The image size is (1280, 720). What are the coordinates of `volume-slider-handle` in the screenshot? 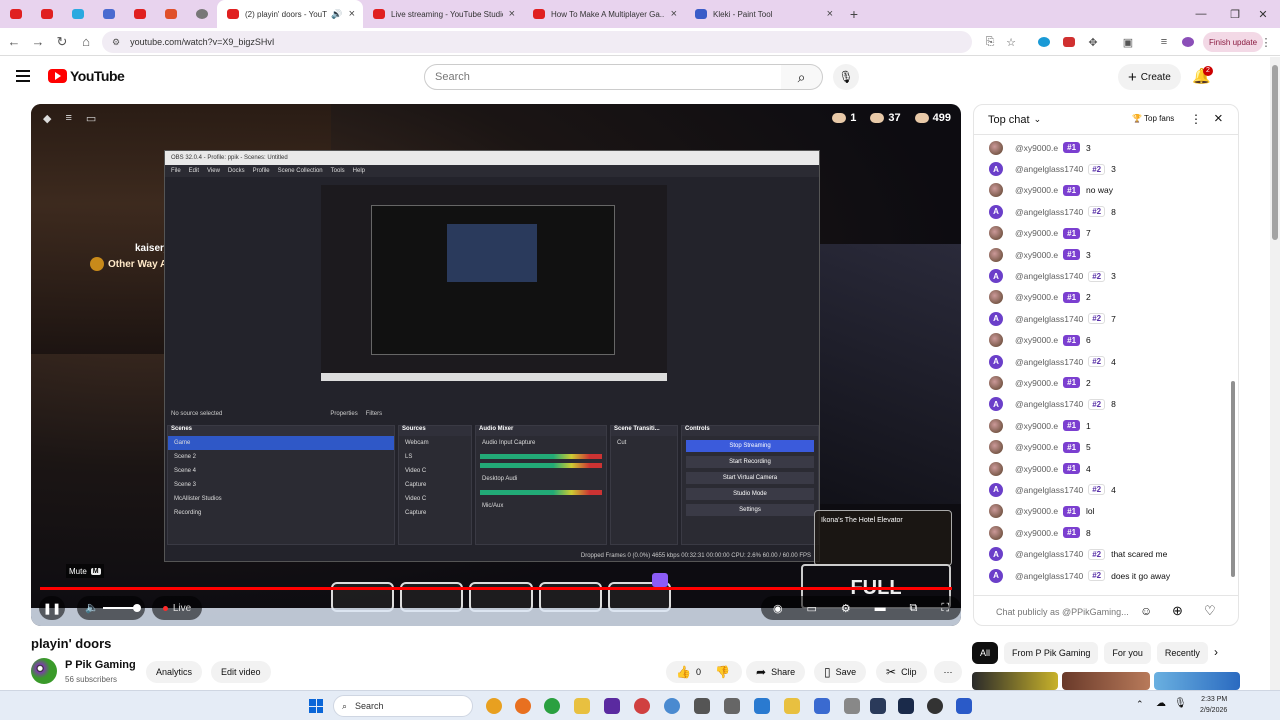 It's located at (137, 608).